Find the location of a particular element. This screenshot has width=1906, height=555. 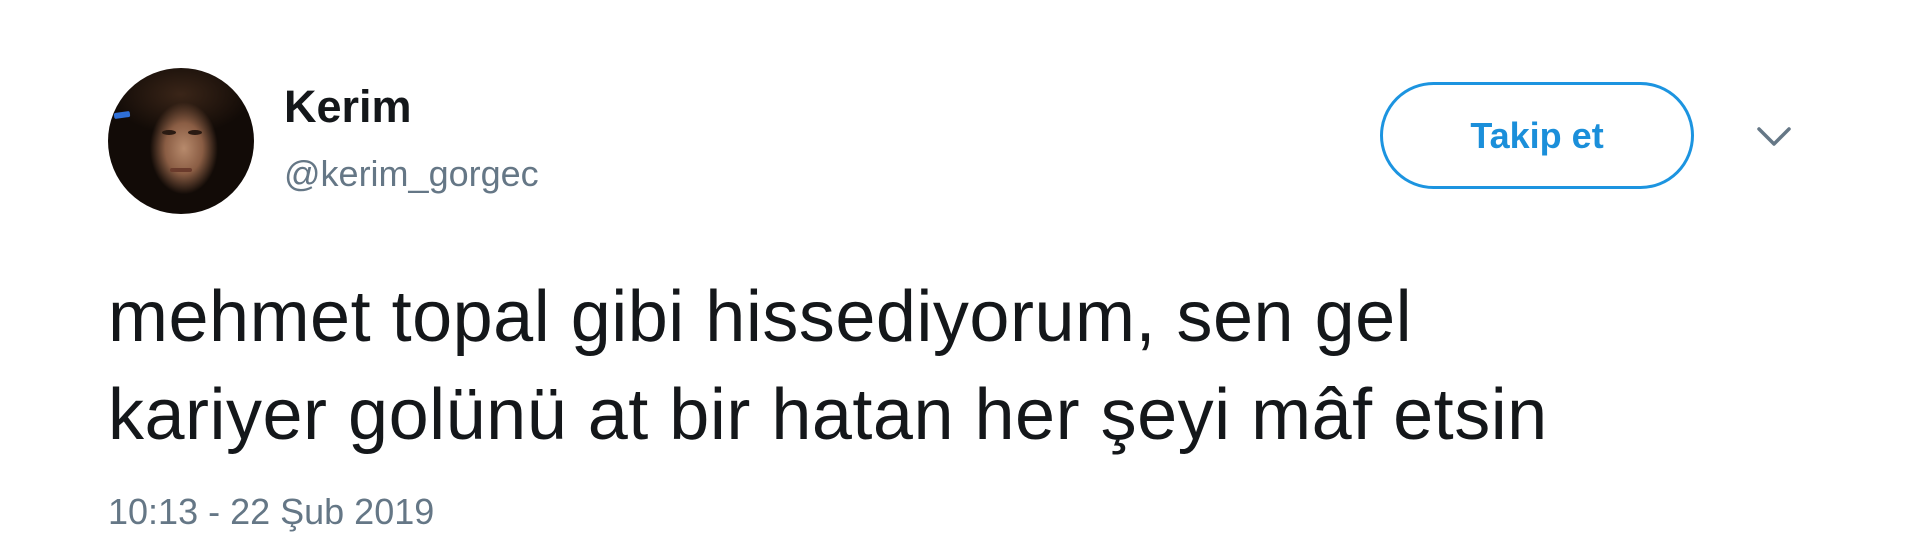

avatar is located at coordinates (181, 141).